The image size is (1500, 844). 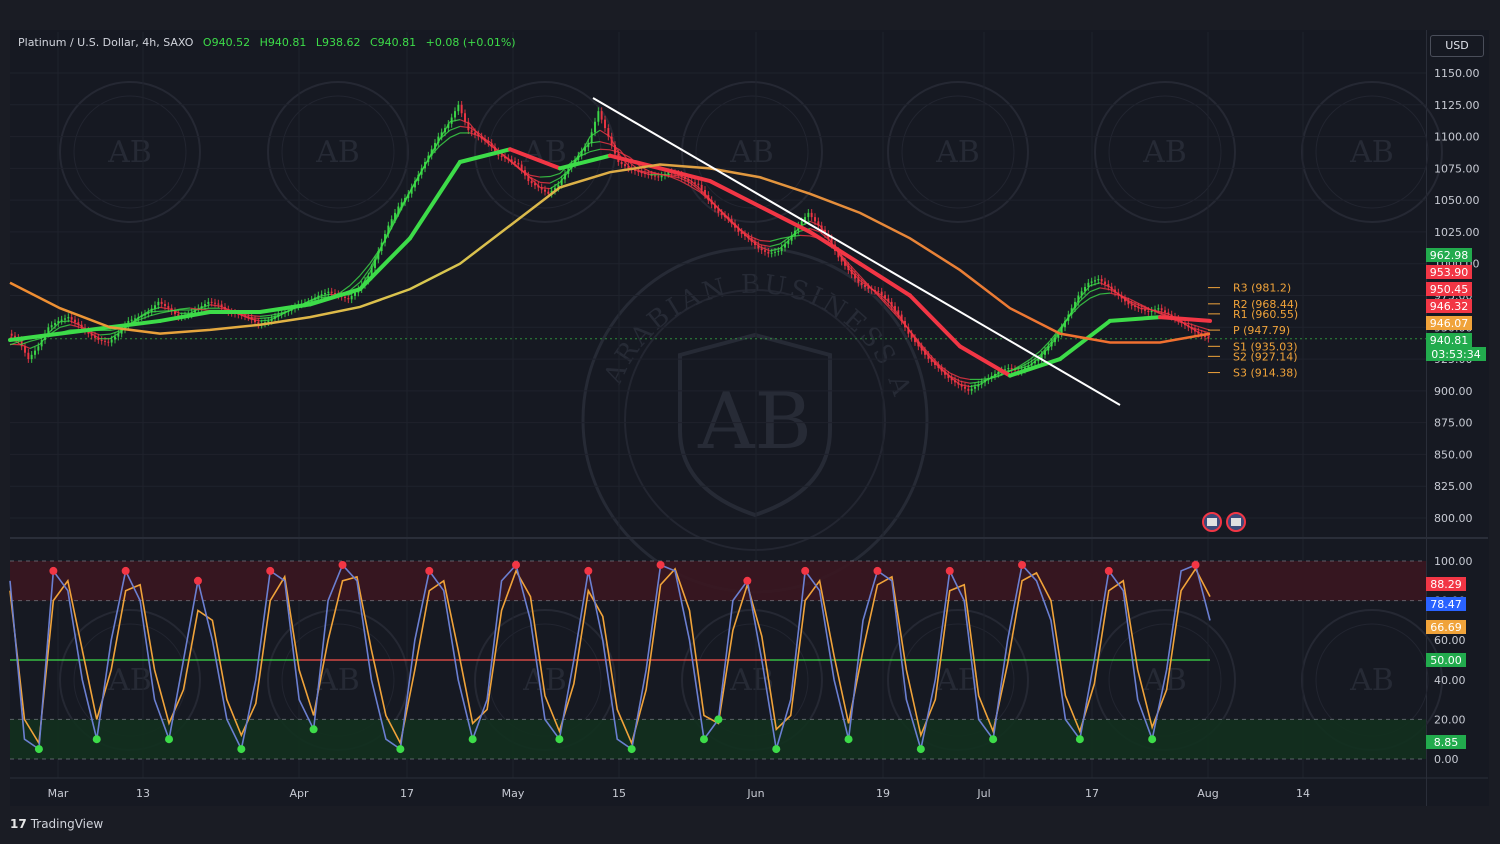 What do you see at coordinates (1262, 288) in the screenshot?
I see `pivot-label-r3: R3 (981.2)` at bounding box center [1262, 288].